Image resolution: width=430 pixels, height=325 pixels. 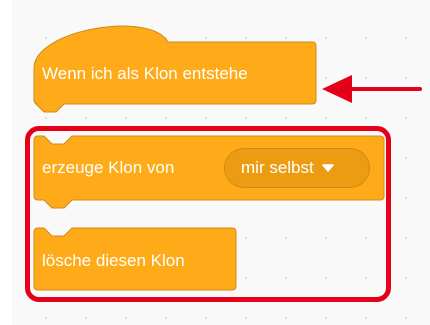 What do you see at coordinates (372, 89) in the screenshot?
I see `arrow-left-icon` at bounding box center [372, 89].